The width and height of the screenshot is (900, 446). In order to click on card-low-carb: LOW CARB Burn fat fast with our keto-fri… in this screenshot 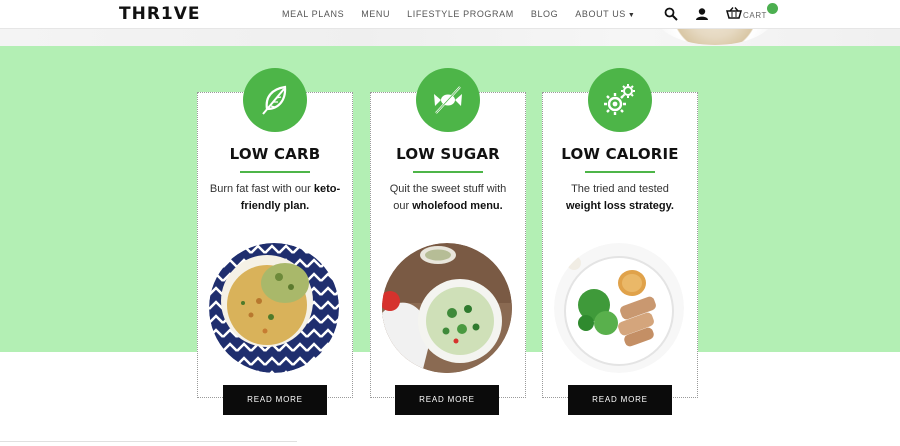, I will do `click(275, 233)`.